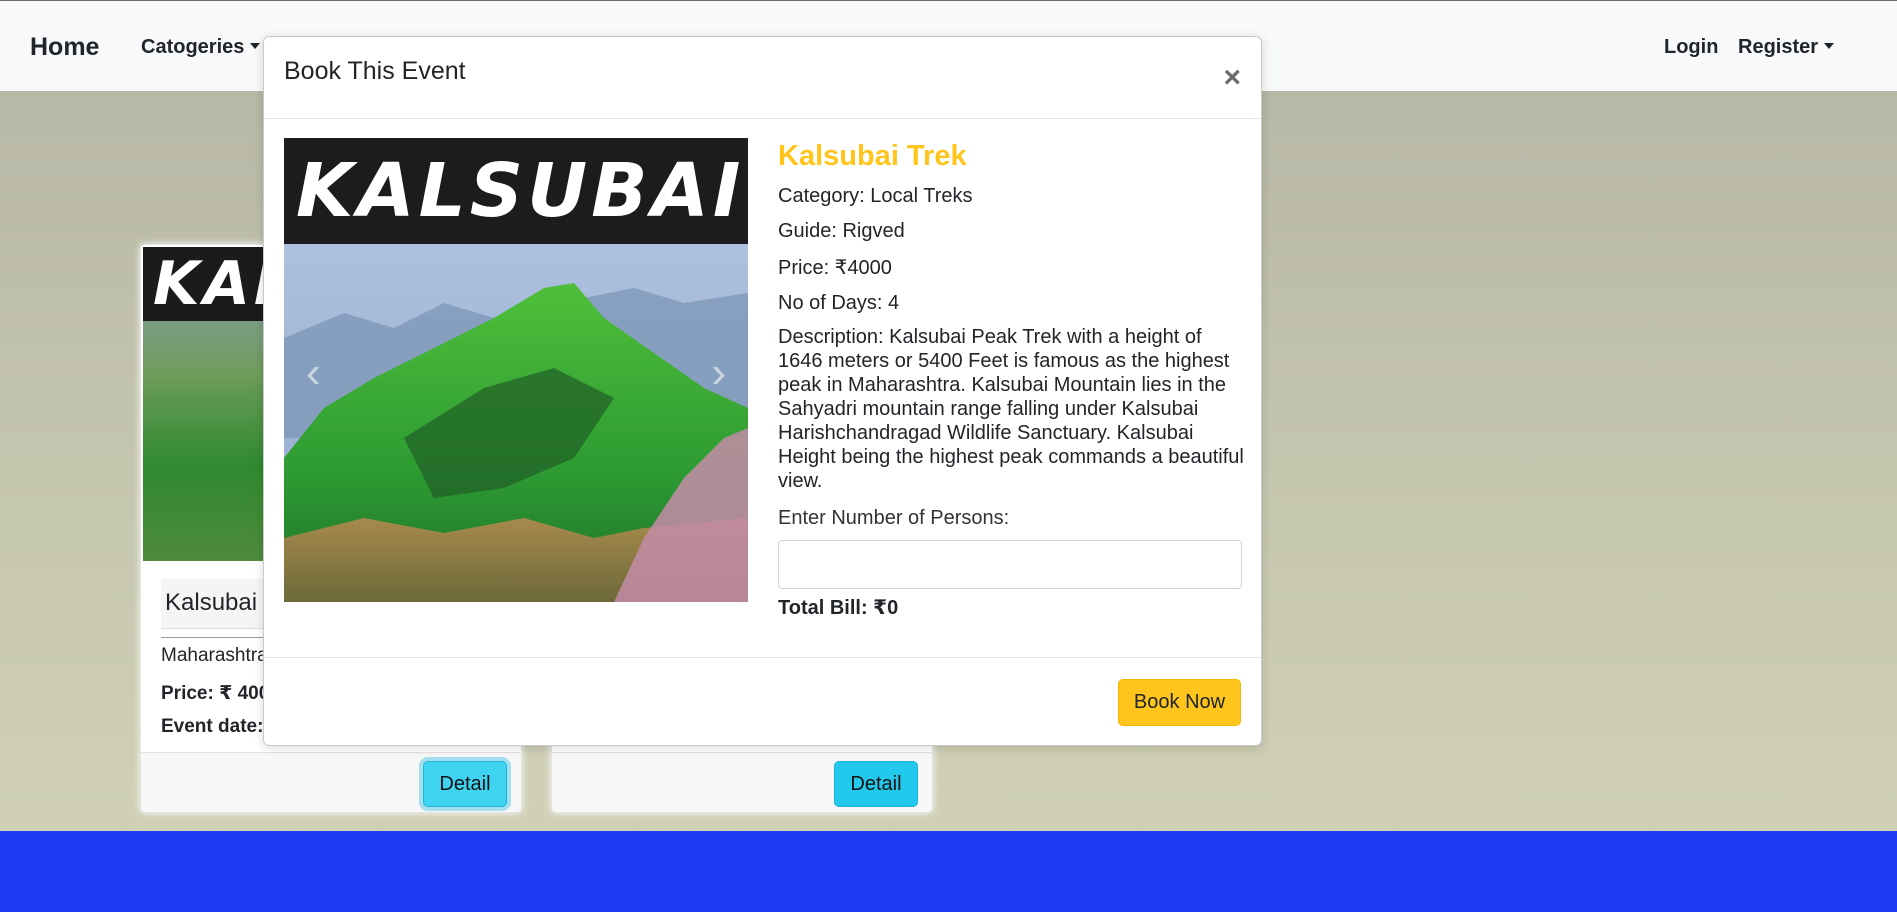  Describe the element at coordinates (762, 702) in the screenshot. I see `modal-footer: Book Now` at that location.